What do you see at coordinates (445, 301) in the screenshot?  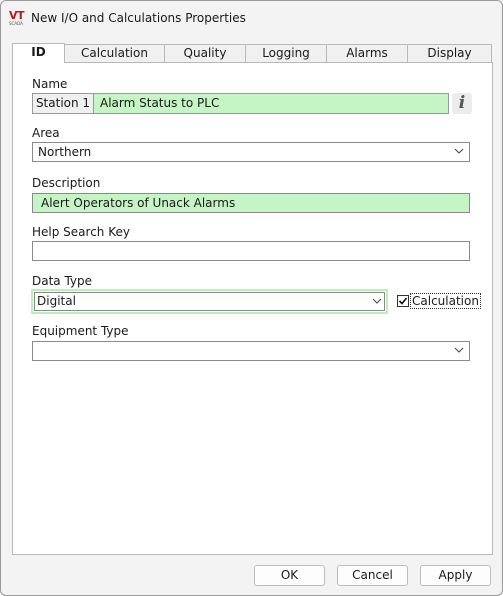 I see `calculation-checkbox-label: Calculation` at bounding box center [445, 301].